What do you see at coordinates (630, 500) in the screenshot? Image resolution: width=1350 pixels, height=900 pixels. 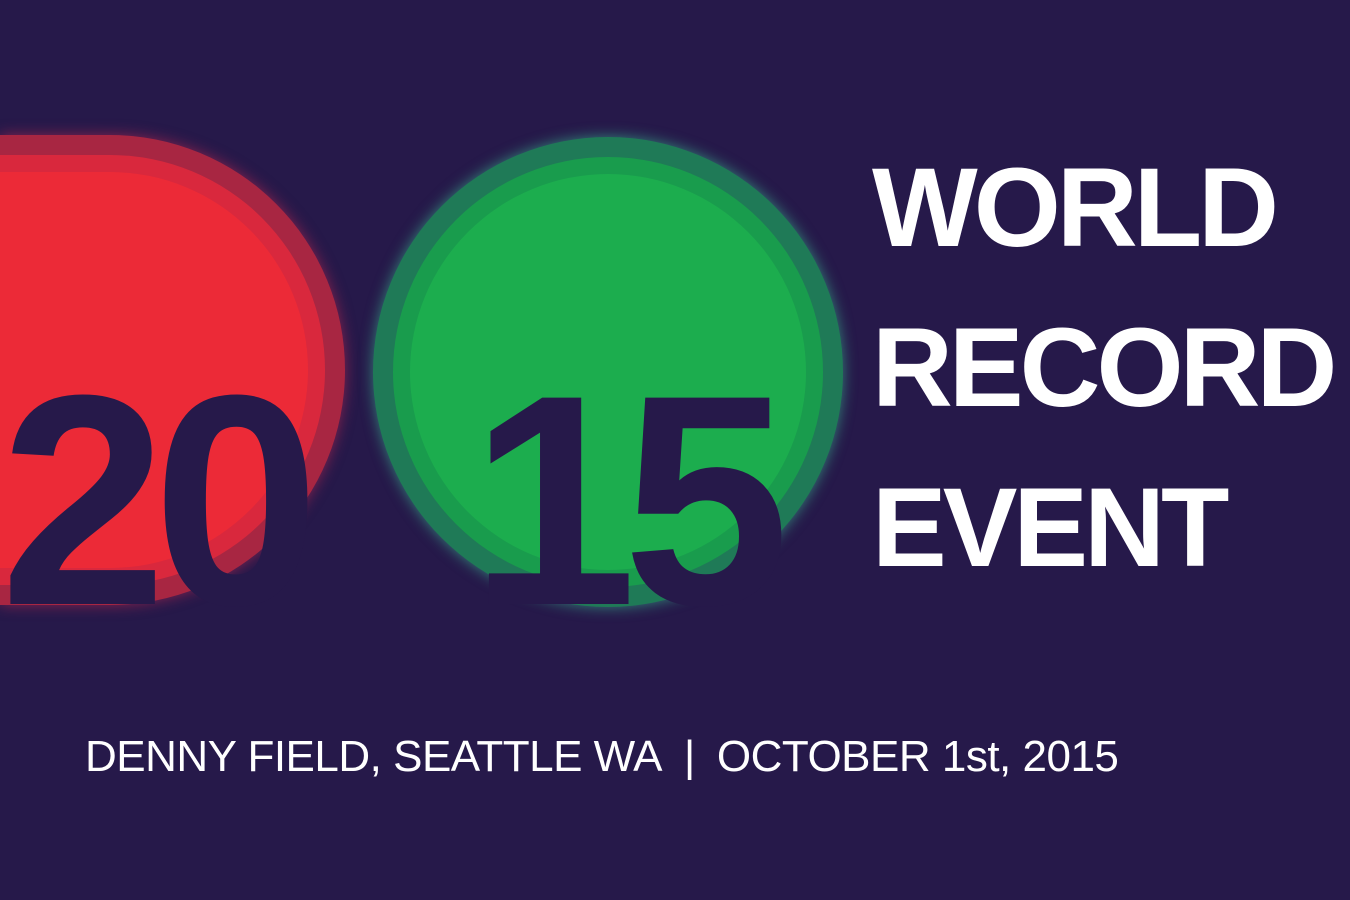 I see `year-digits-15: 15` at bounding box center [630, 500].